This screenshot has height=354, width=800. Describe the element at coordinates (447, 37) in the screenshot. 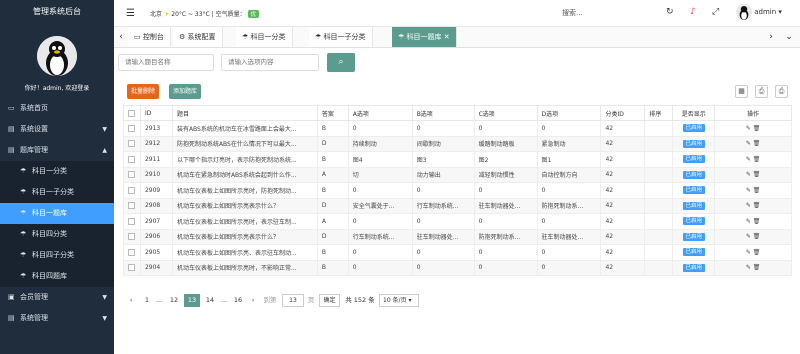

I see `close-icon: ✕` at that location.